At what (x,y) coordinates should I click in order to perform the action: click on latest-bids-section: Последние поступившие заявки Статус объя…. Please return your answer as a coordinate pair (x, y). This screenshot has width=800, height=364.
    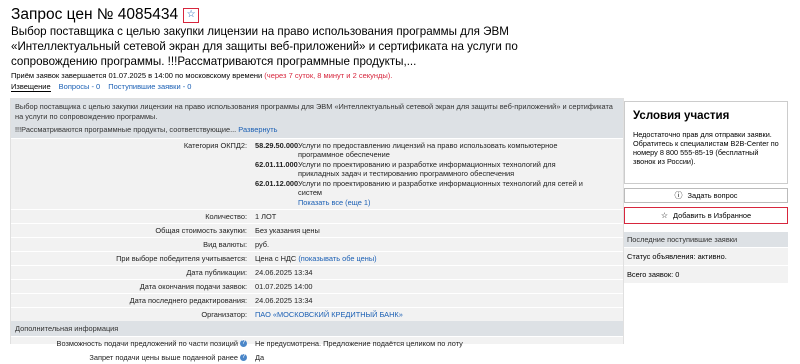
    Looking at the image, I should click on (706, 257).